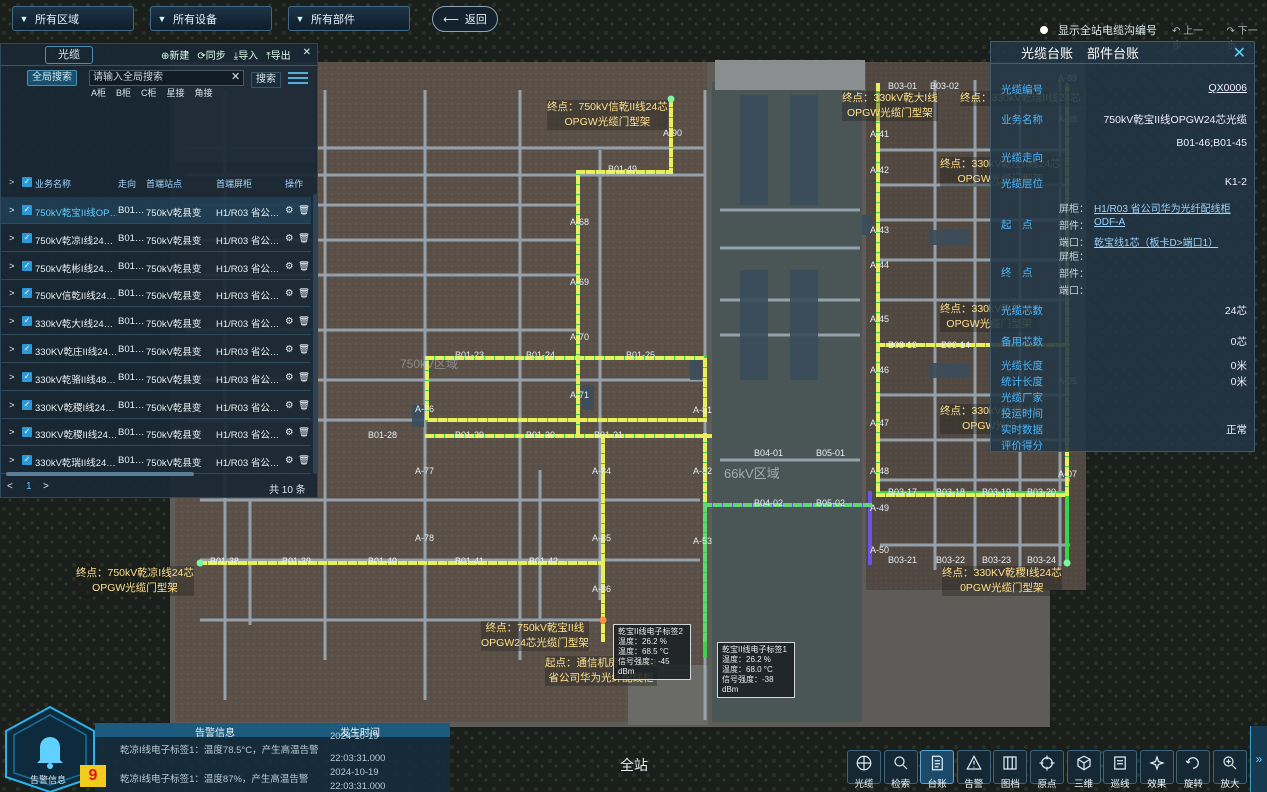  Describe the element at coordinates (1083, 770) in the screenshot. I see `toolbar-button: 三维` at that location.